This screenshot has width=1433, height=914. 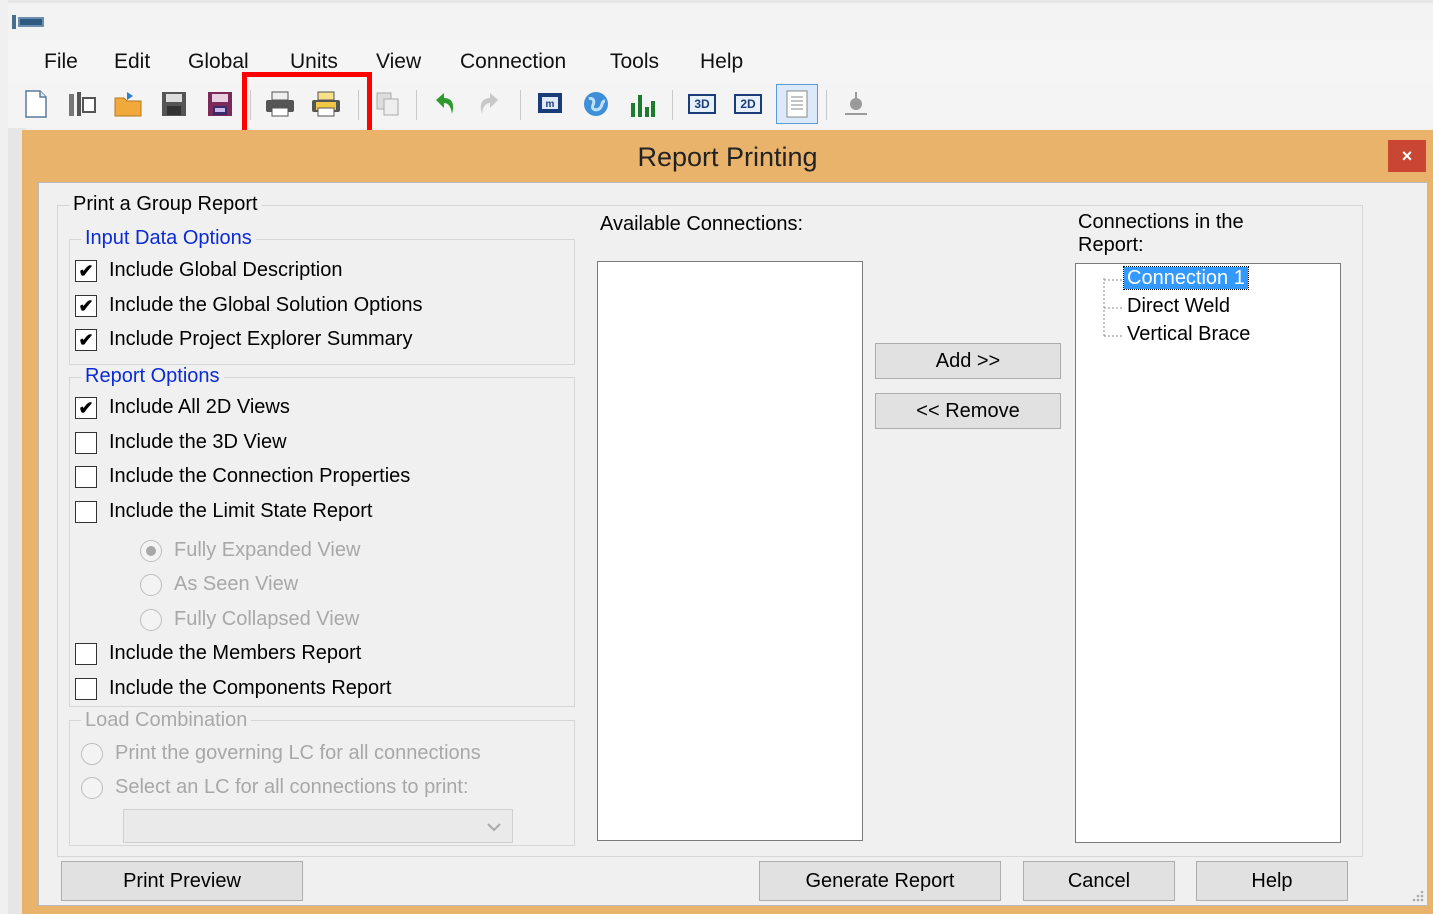 What do you see at coordinates (318, 826) in the screenshot?
I see `load-combination-combo` at bounding box center [318, 826].